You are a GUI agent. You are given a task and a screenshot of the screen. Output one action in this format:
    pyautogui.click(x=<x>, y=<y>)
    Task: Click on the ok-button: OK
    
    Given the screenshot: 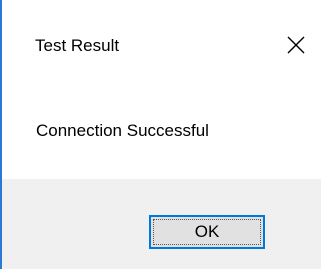 What is the action you would take?
    pyautogui.click(x=207, y=232)
    